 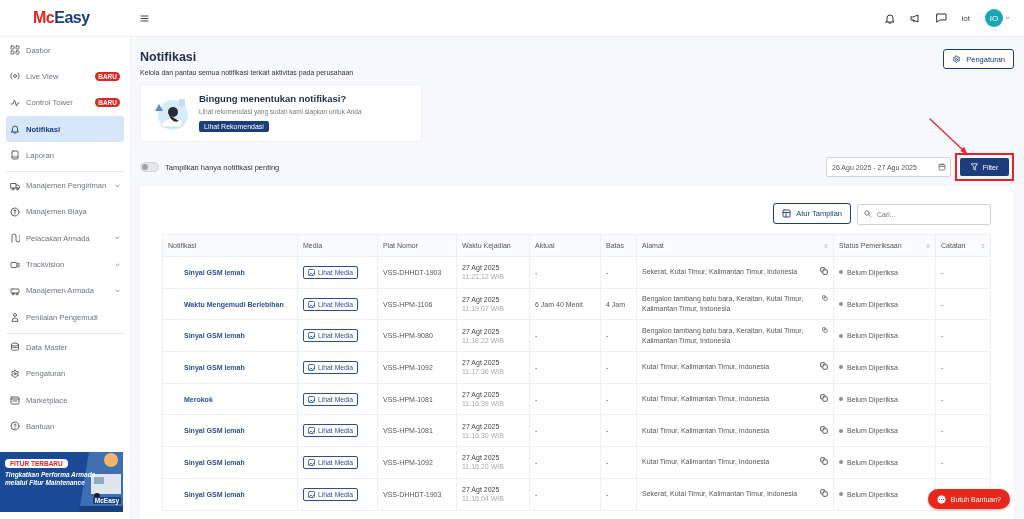 What do you see at coordinates (273, 98) in the screenshot?
I see `card-title: Bingung menentukan notifikasi?` at bounding box center [273, 98].